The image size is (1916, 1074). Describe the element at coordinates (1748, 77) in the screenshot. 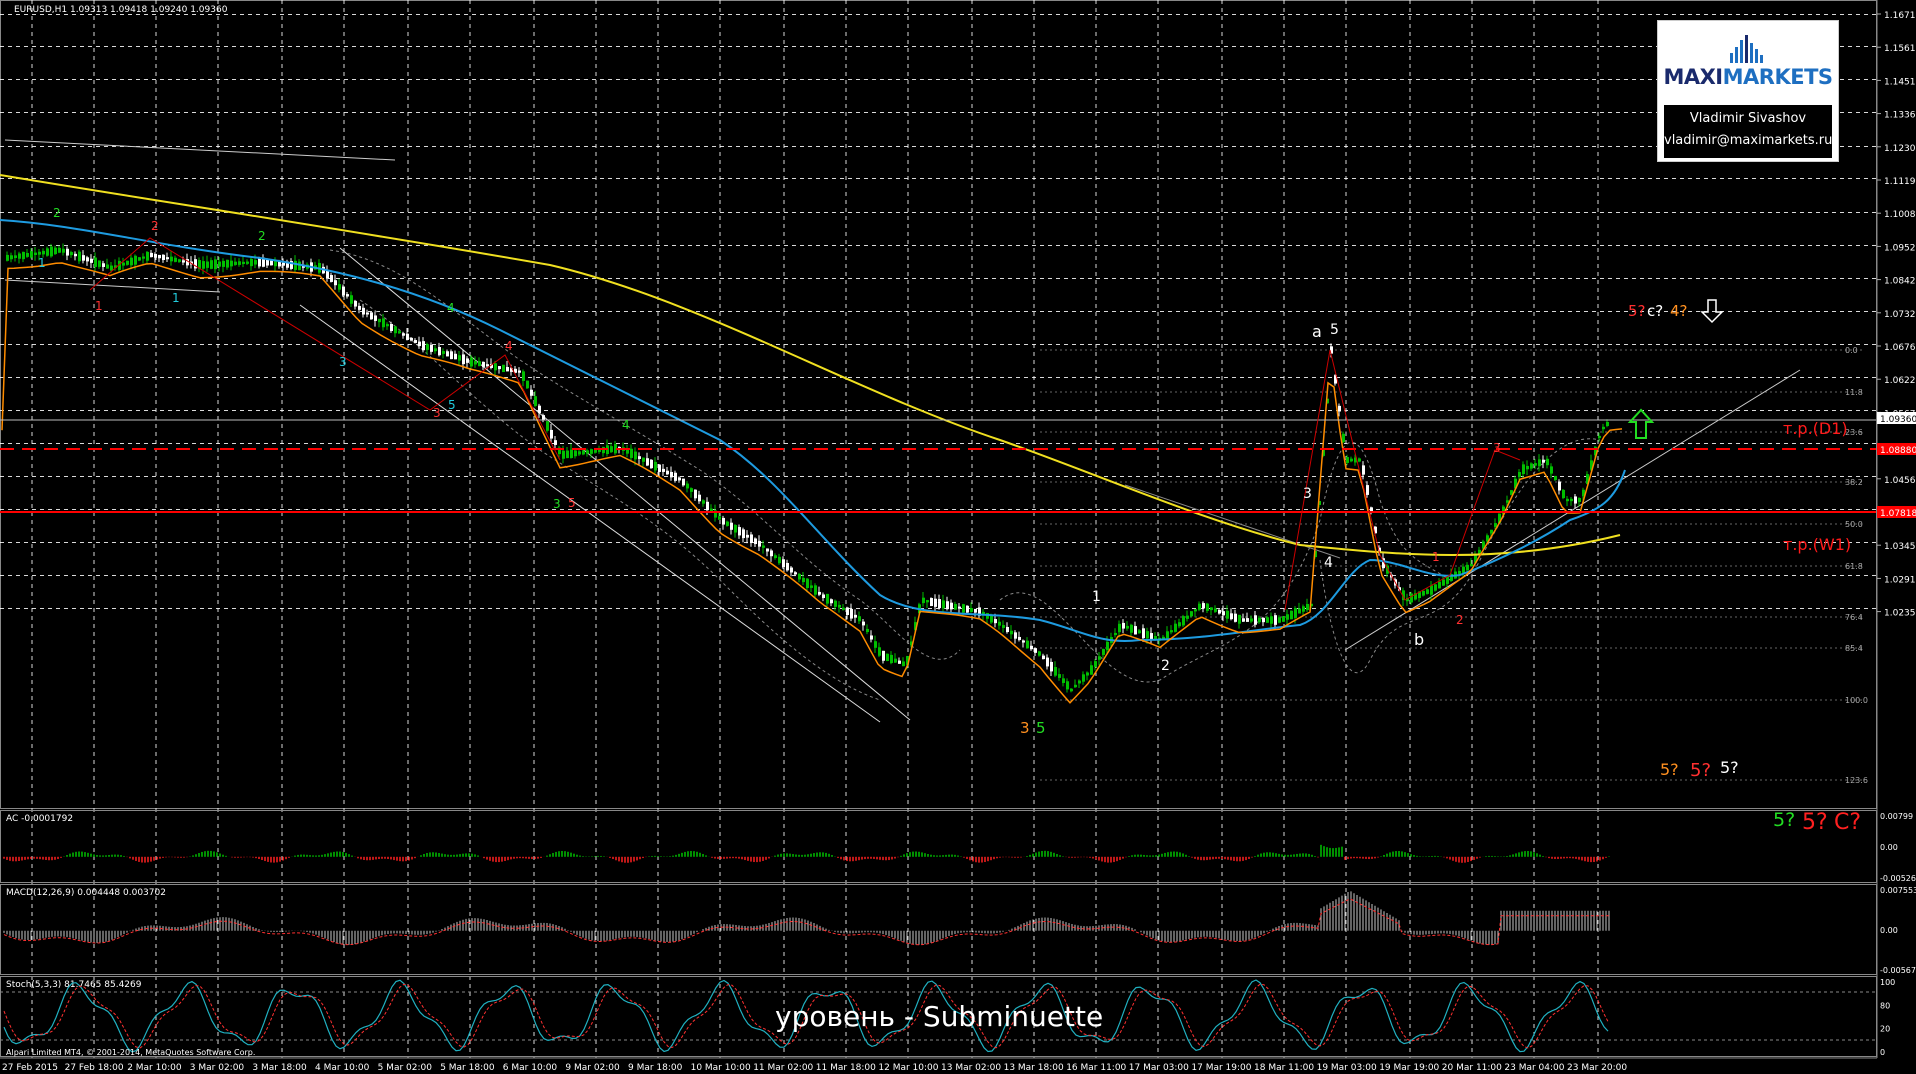

I see `logo-wordmark: MAXIMARKETS` at that location.